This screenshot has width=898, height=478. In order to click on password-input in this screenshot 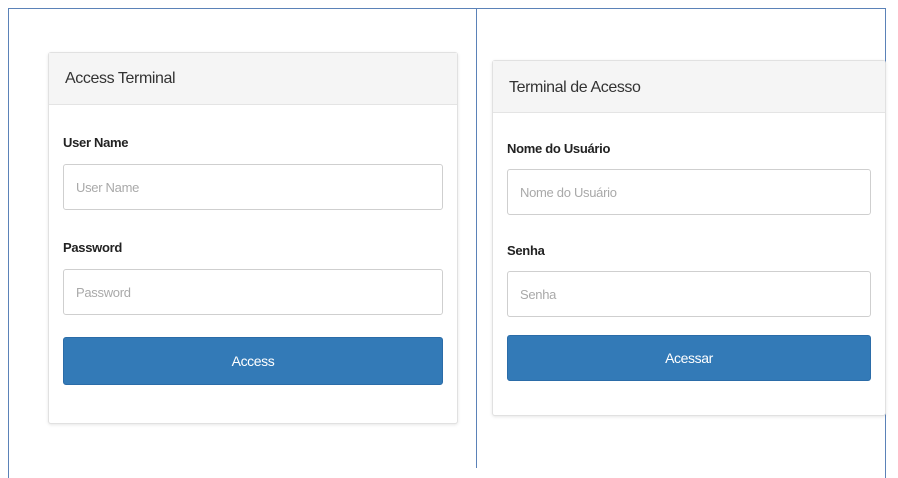, I will do `click(253, 292)`.